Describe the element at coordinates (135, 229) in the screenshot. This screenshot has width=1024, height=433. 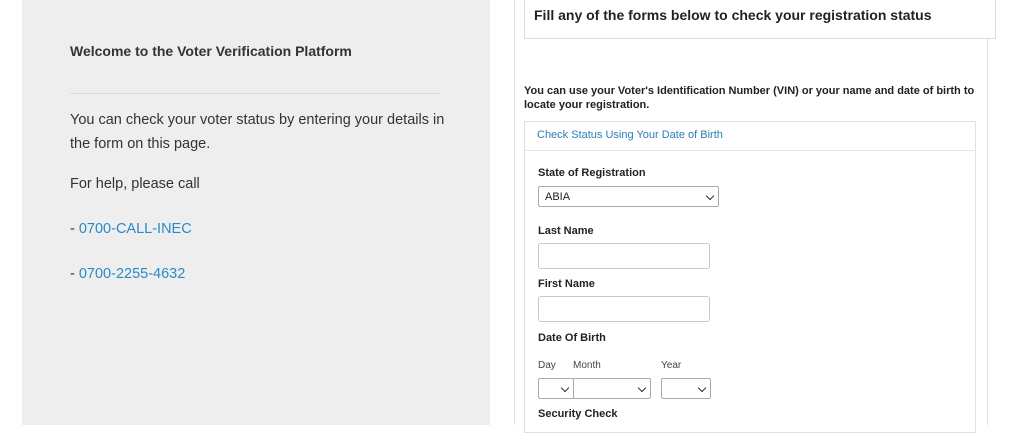
I see `phone-link-call-inec: 0700-CALL-INEC` at that location.